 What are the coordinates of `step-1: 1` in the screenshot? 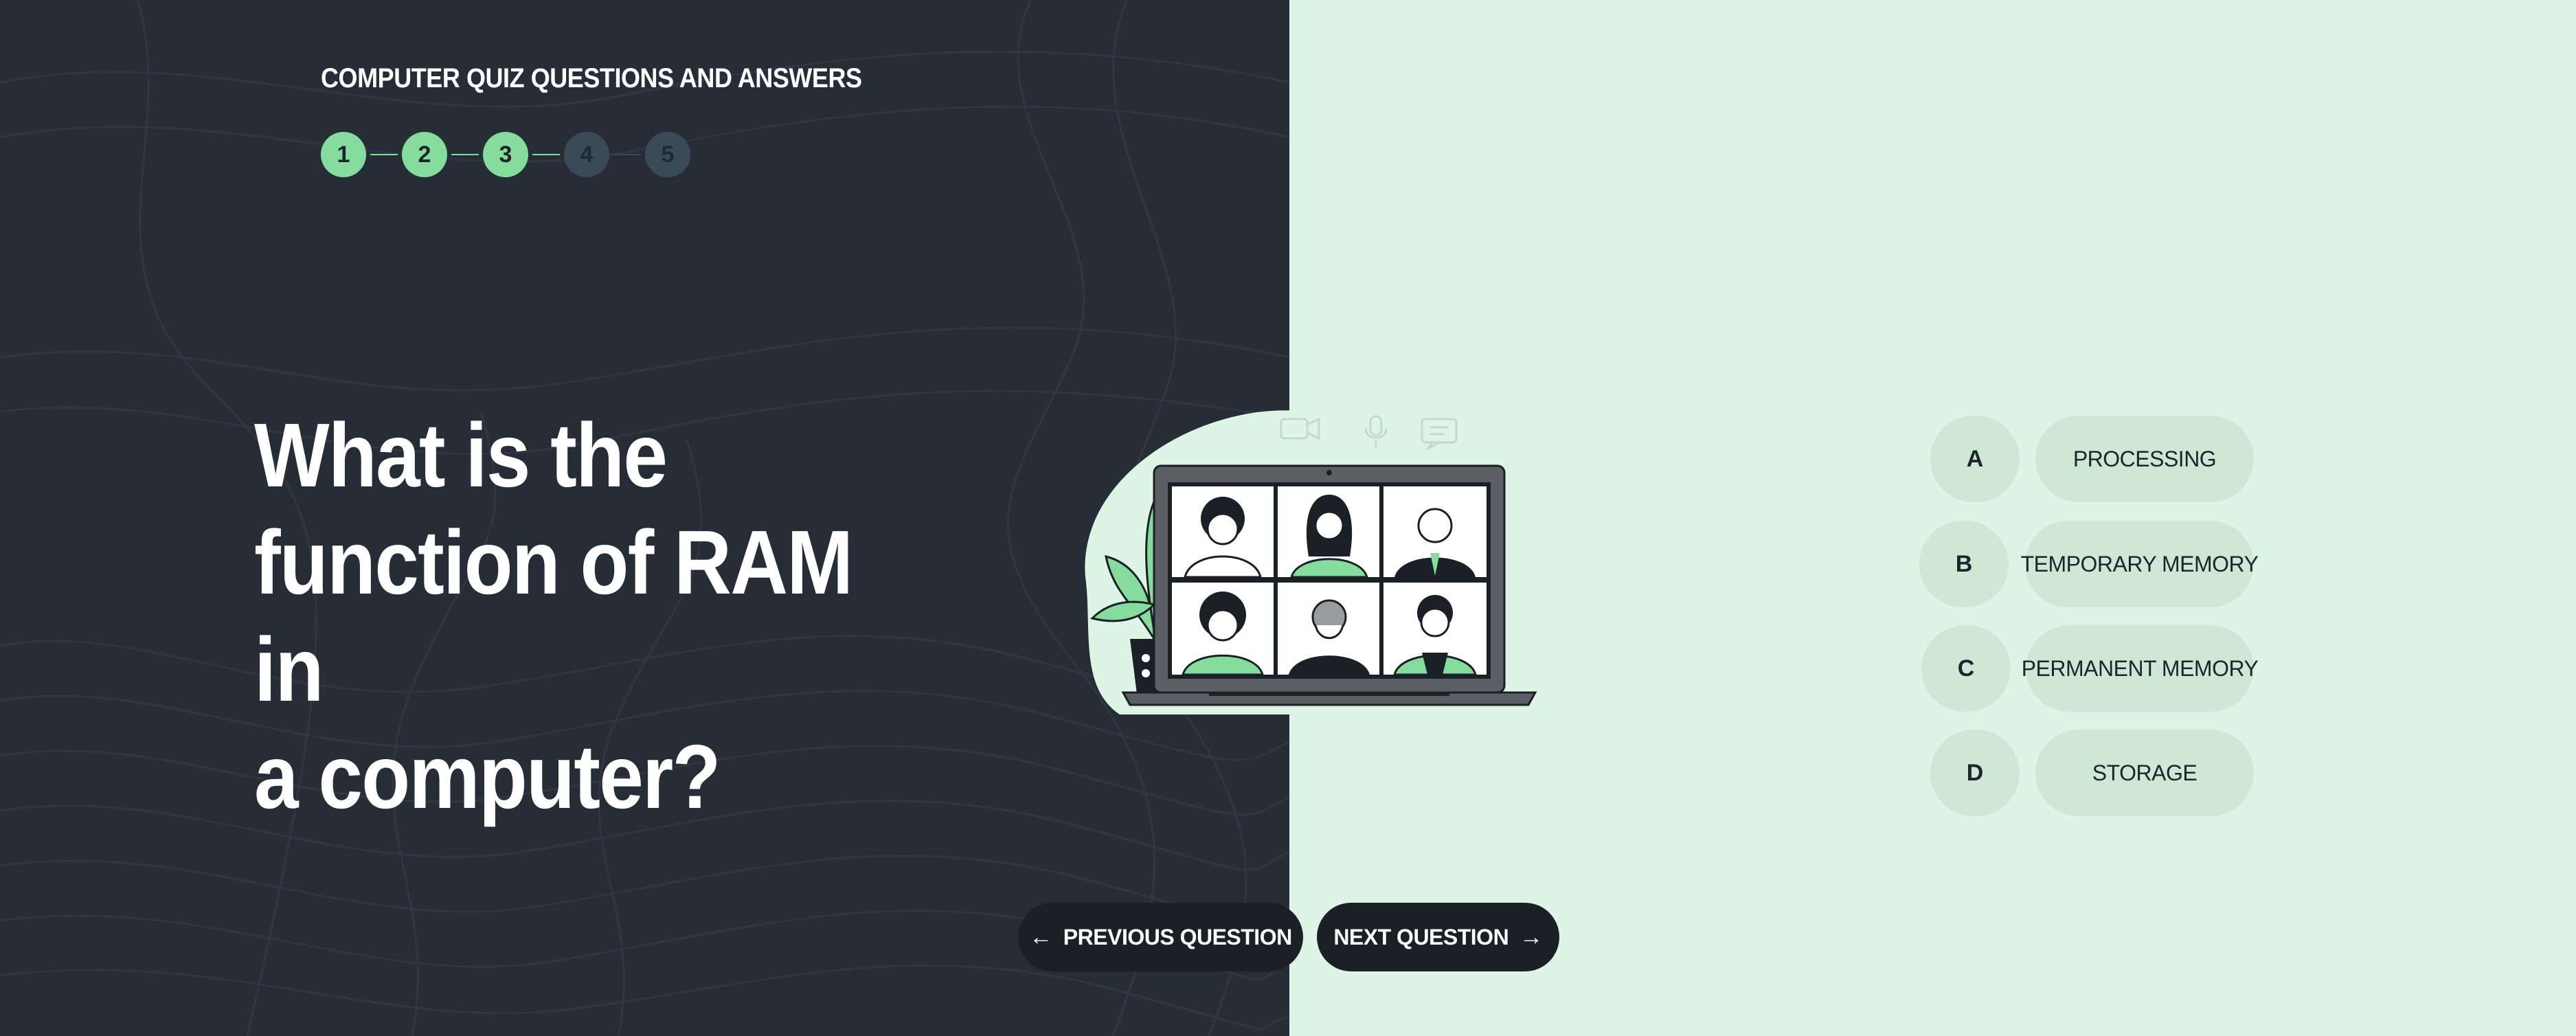 It's located at (343, 154).